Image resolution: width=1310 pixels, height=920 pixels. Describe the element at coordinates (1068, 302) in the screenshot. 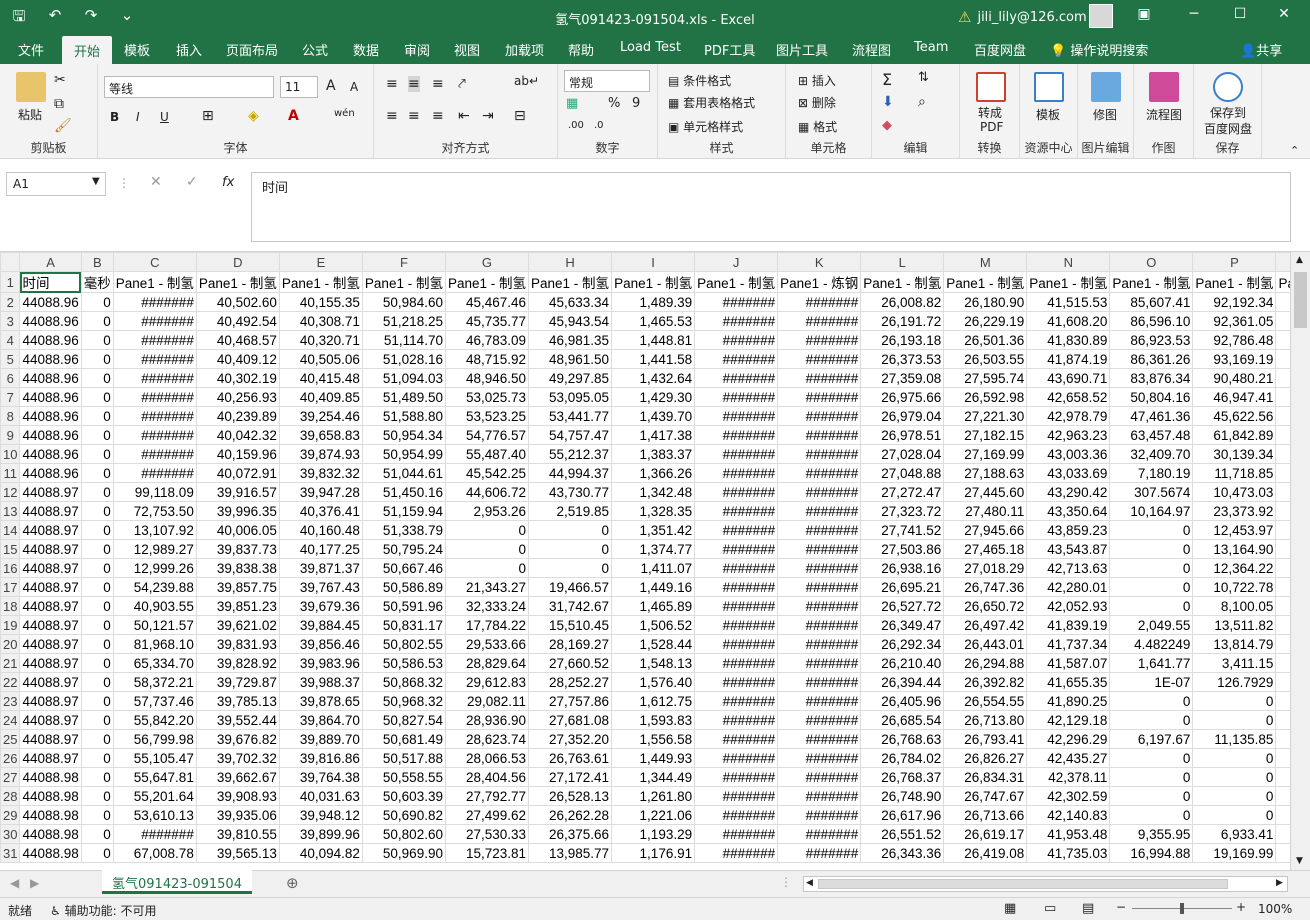

I see `cell: 41,515.53` at that location.